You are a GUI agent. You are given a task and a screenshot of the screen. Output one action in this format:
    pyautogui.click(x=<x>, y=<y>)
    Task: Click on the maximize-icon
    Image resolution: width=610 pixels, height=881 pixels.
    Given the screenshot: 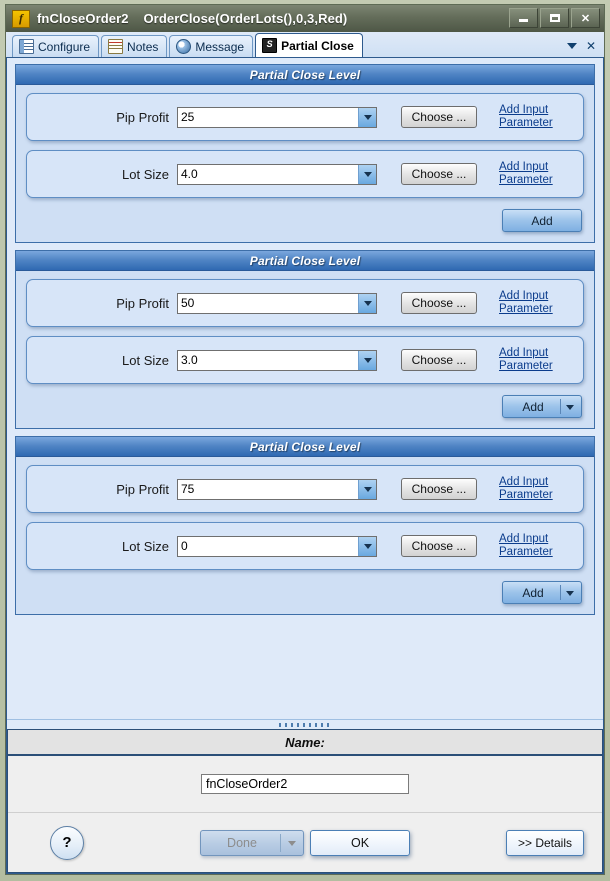 What is the action you would take?
    pyautogui.click(x=554, y=18)
    